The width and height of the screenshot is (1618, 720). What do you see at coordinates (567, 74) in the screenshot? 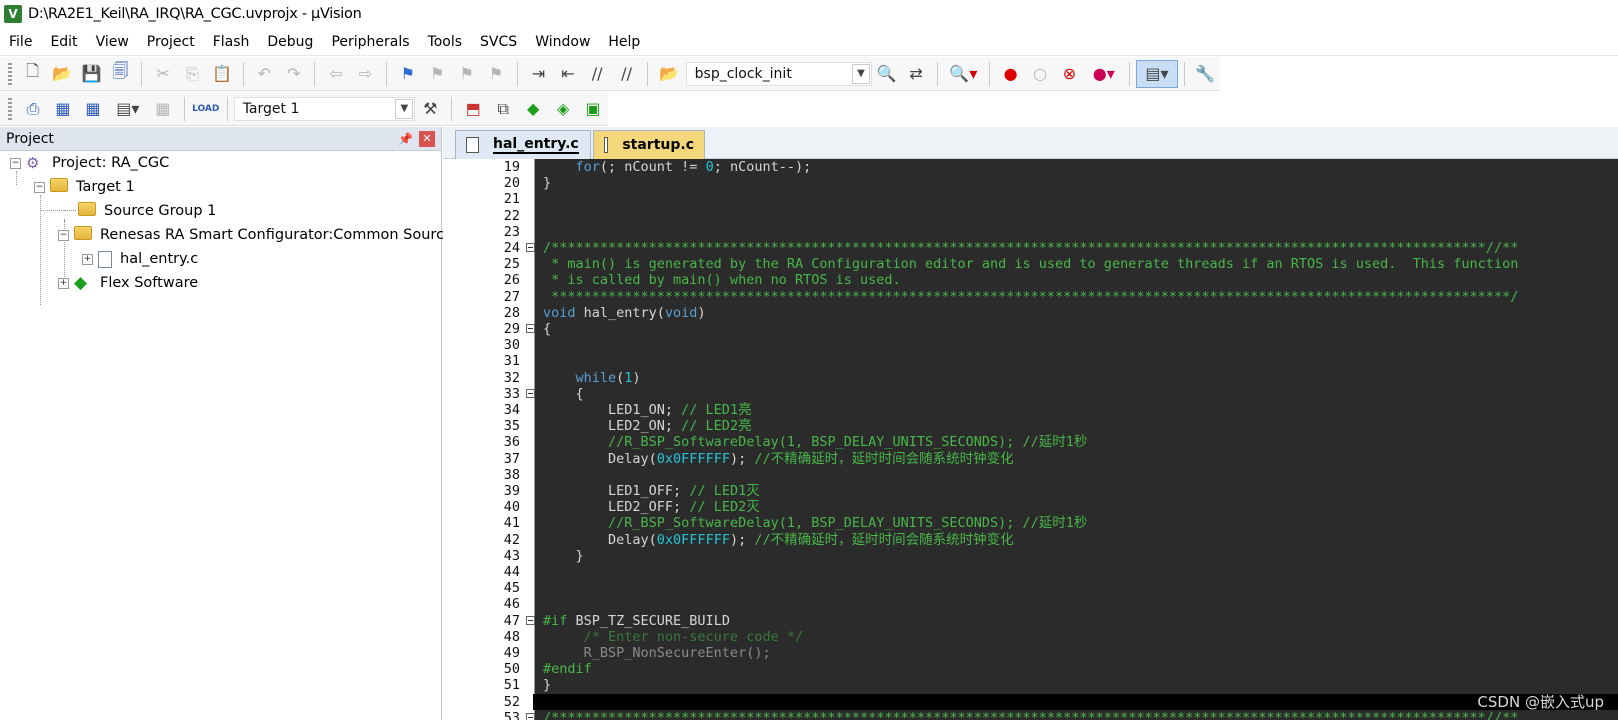
I see `unindent-icon: ⇤` at bounding box center [567, 74].